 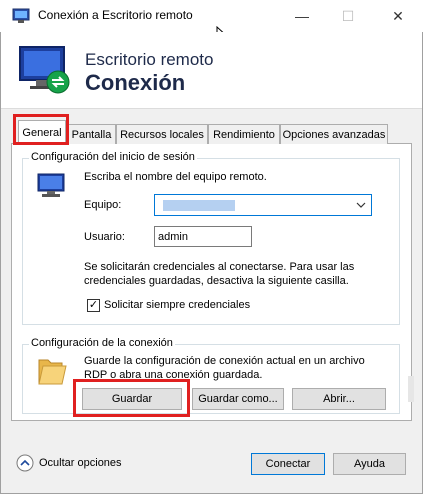 What do you see at coordinates (102, 343) in the screenshot?
I see `connection-group-title: Configuración de la conexión` at bounding box center [102, 343].